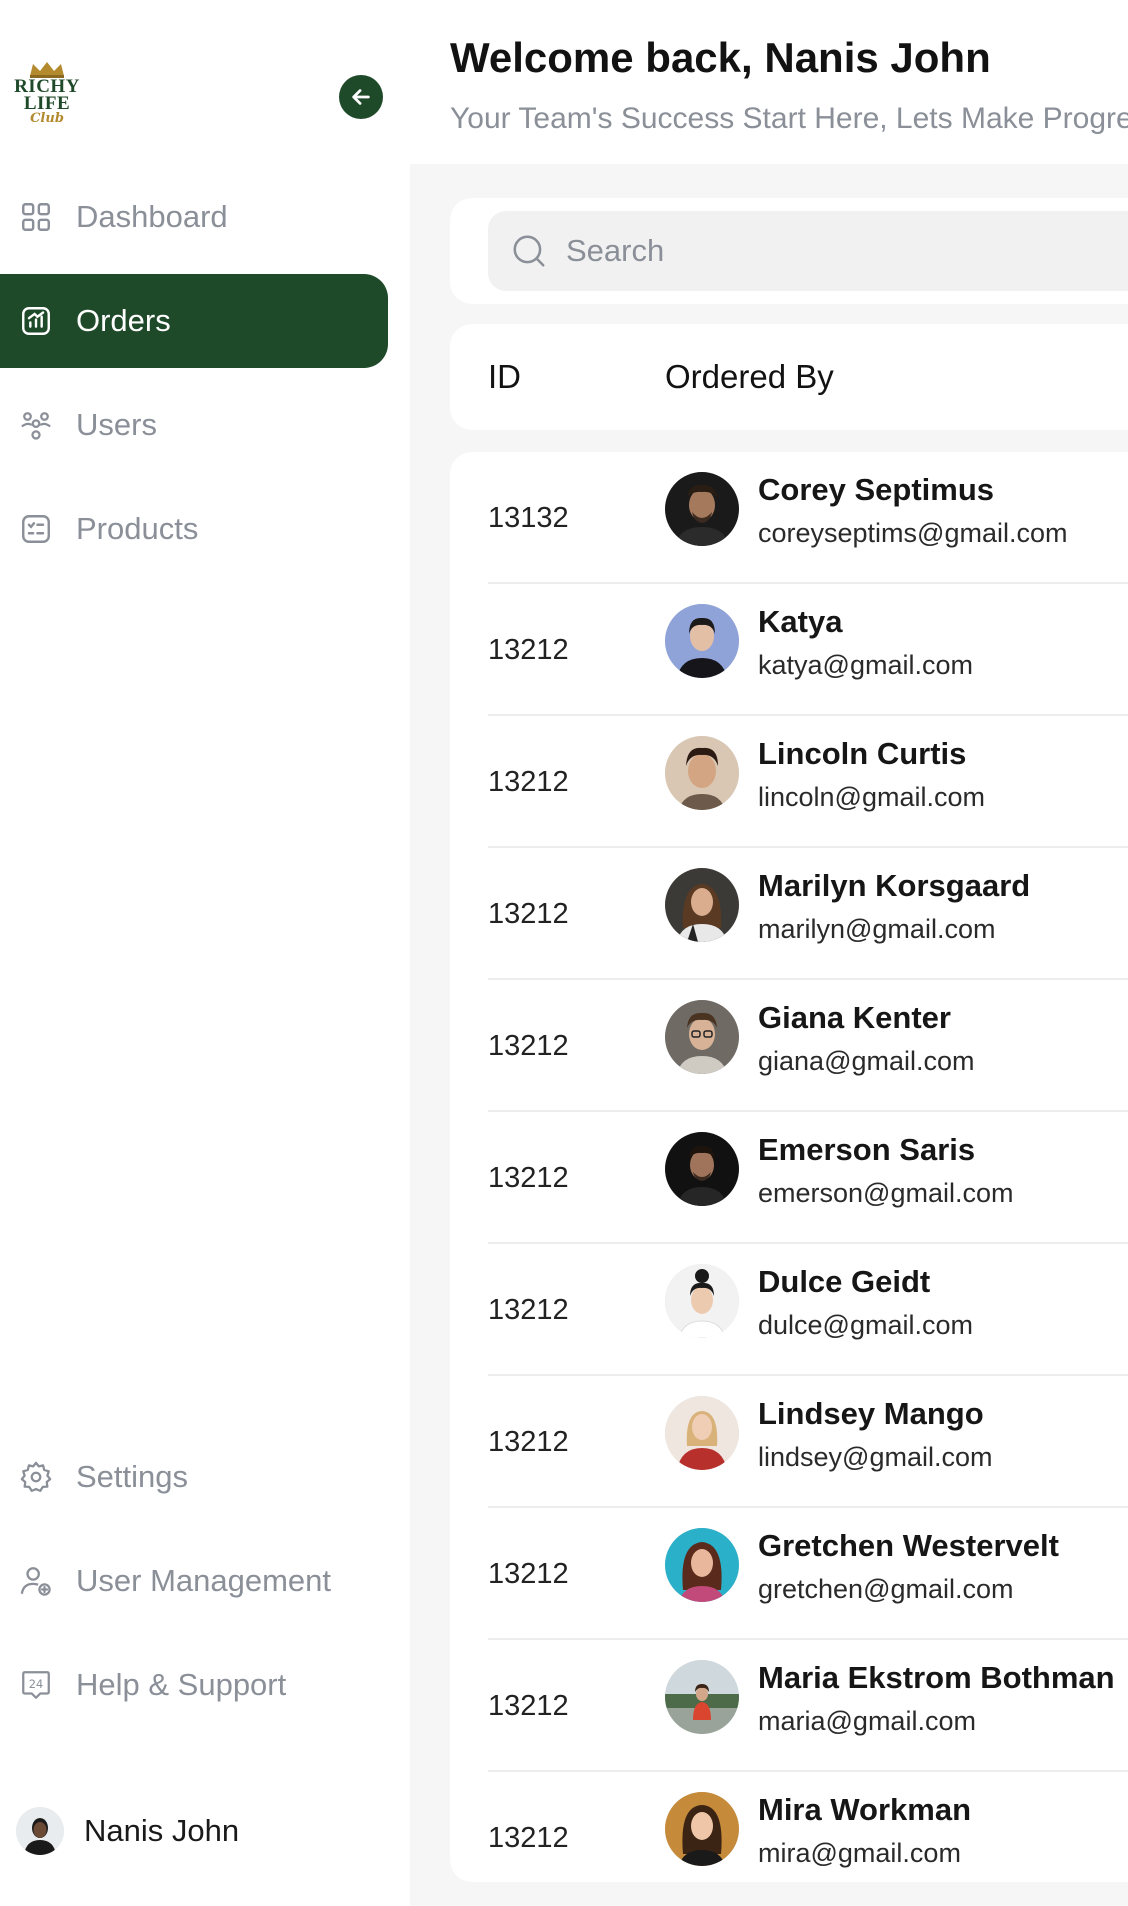 The width and height of the screenshot is (1128, 1906). I want to click on customer-email: marilyn@gmail.com, so click(877, 929).